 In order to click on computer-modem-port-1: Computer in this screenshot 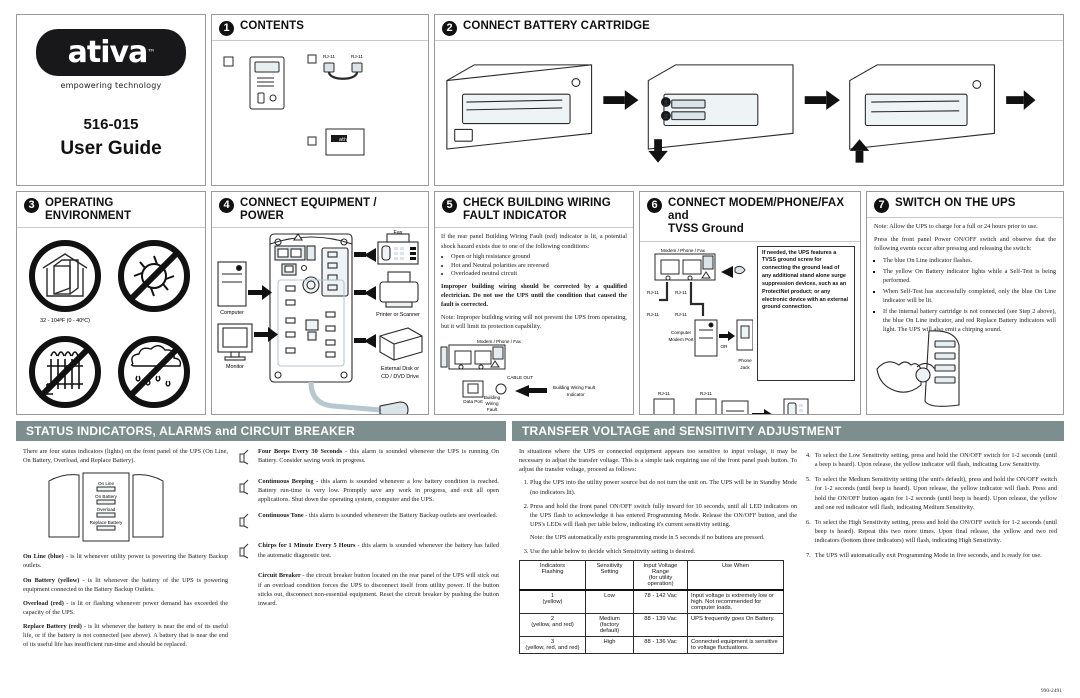, I will do `click(681, 332)`.